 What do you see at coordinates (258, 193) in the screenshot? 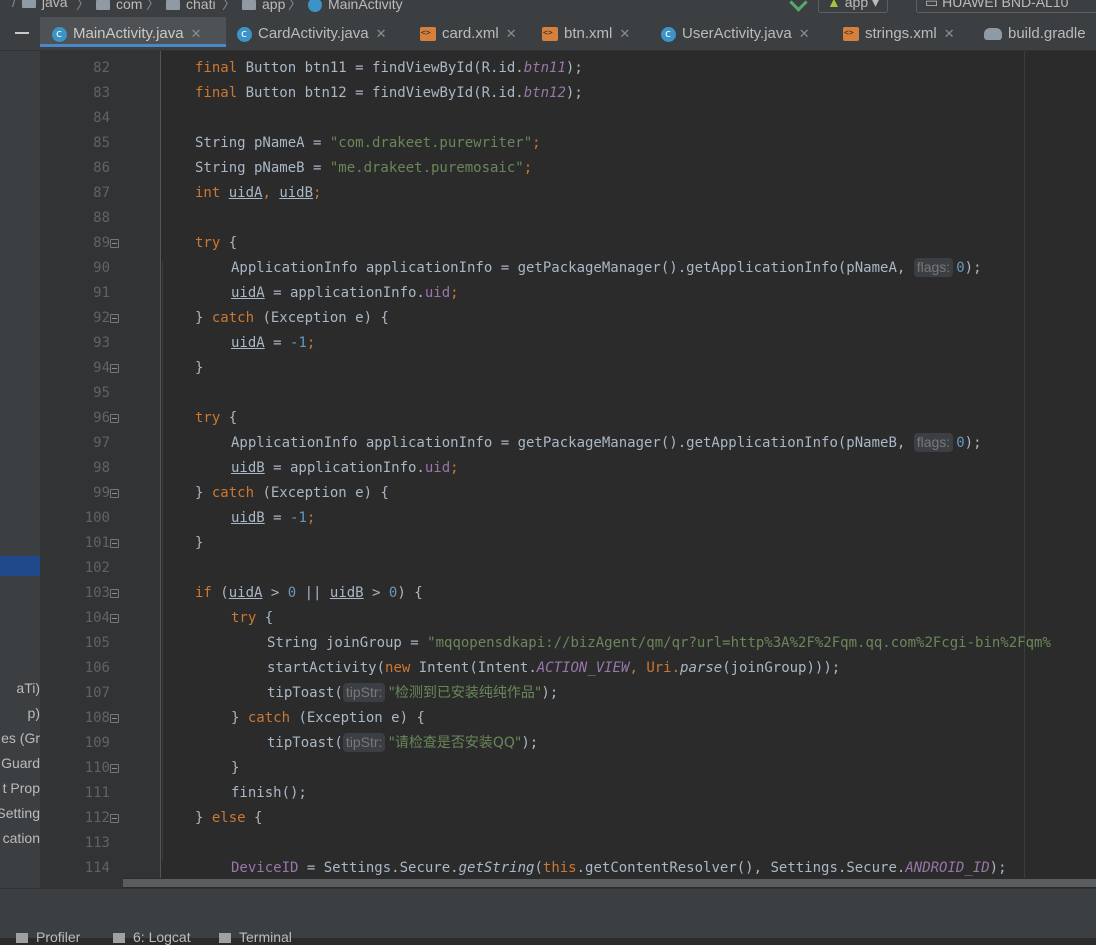
I see `code-line: int uidA, uidB;` at bounding box center [258, 193].